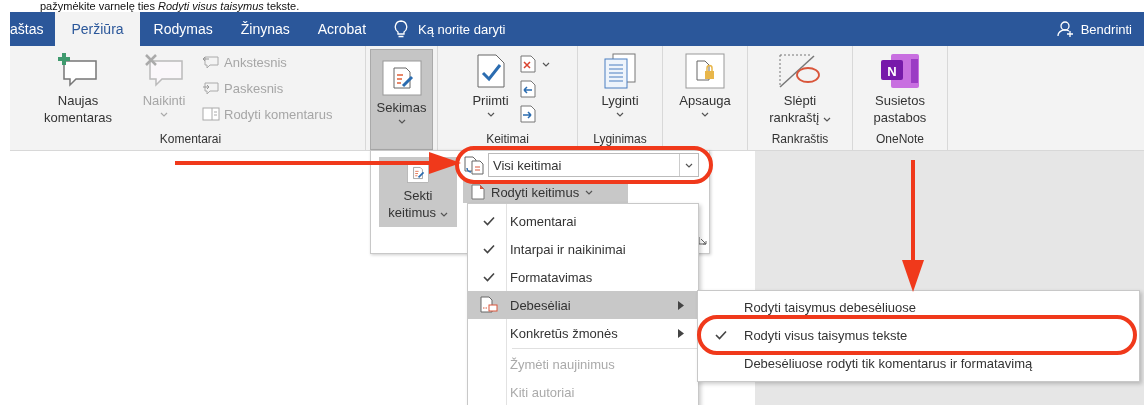 This screenshot has width=1144, height=405. Describe the element at coordinates (705, 99) in the screenshot. I see `ribbon-button: Apsauga` at that location.